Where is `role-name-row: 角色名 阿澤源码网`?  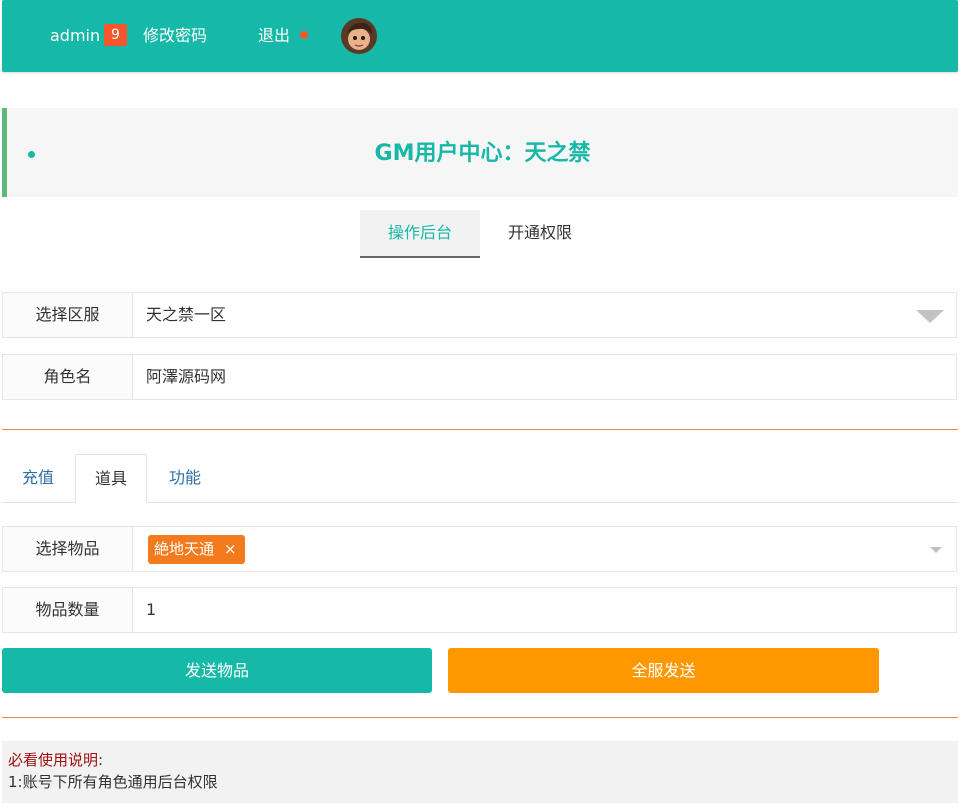 role-name-row: 角色名 阿澤源码网 is located at coordinates (479, 377).